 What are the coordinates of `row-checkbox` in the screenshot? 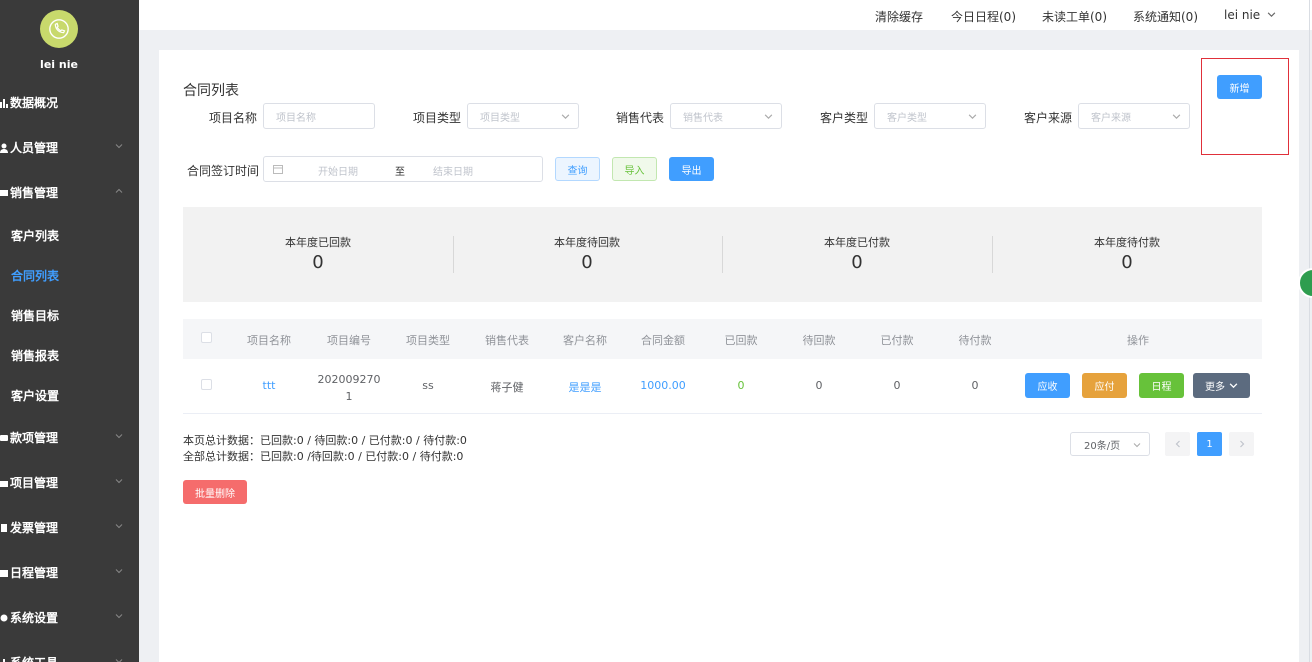 It's located at (206, 384).